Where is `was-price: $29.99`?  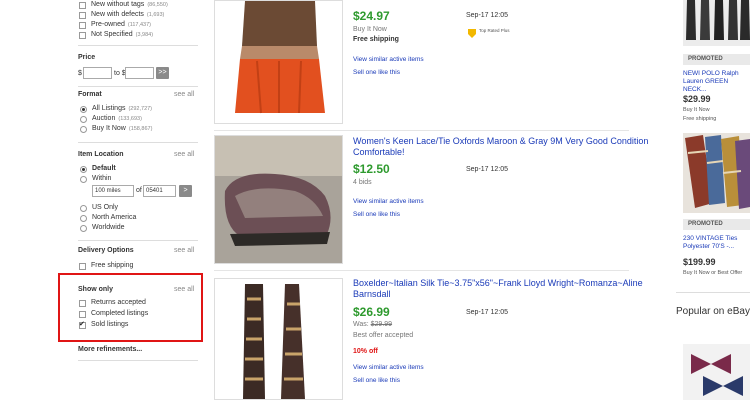
was-price: $29.99 is located at coordinates (381, 324).